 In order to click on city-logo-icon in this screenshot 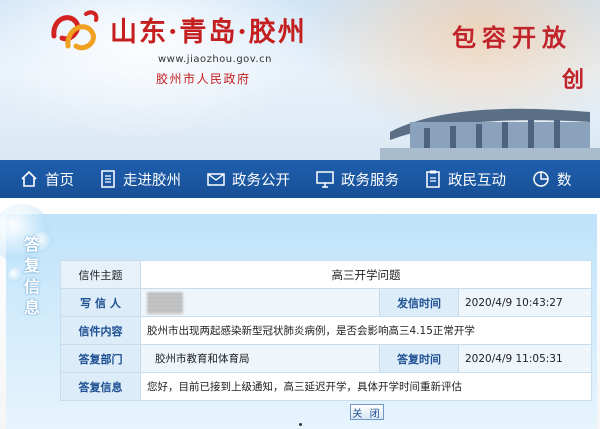, I will do `click(75, 30)`.